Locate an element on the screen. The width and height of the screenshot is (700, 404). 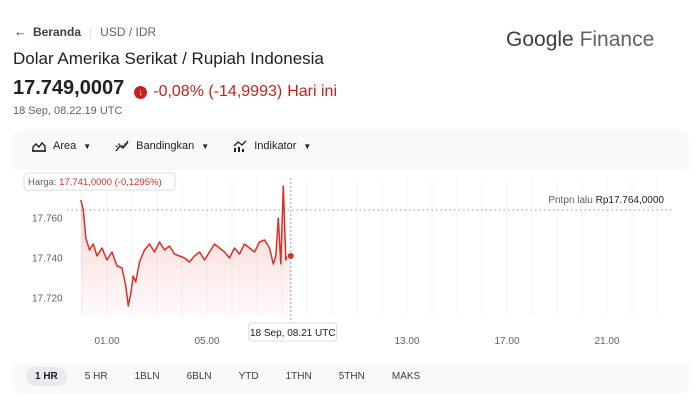
range-option: 1BLN is located at coordinates (147, 376).